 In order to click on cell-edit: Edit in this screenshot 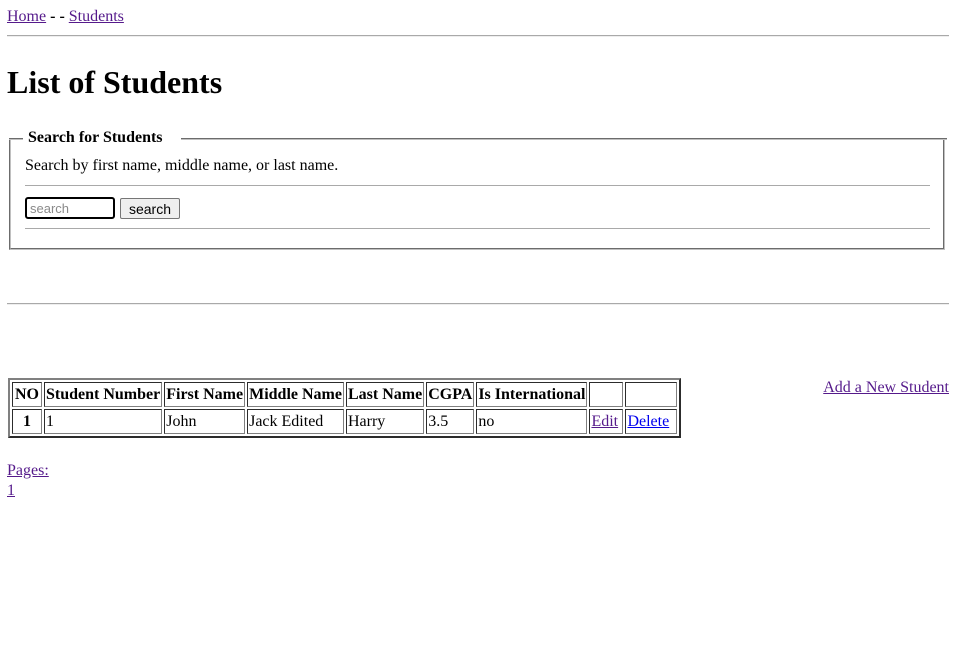, I will do `click(606, 421)`.